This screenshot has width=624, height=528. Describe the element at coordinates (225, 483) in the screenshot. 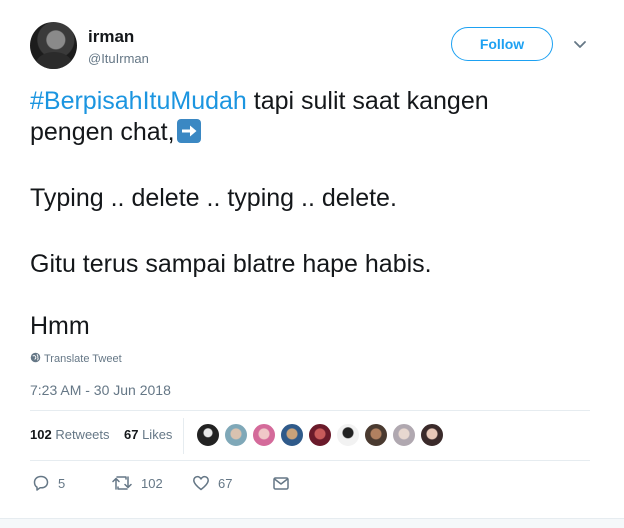

I see `like-count: 67` at that location.